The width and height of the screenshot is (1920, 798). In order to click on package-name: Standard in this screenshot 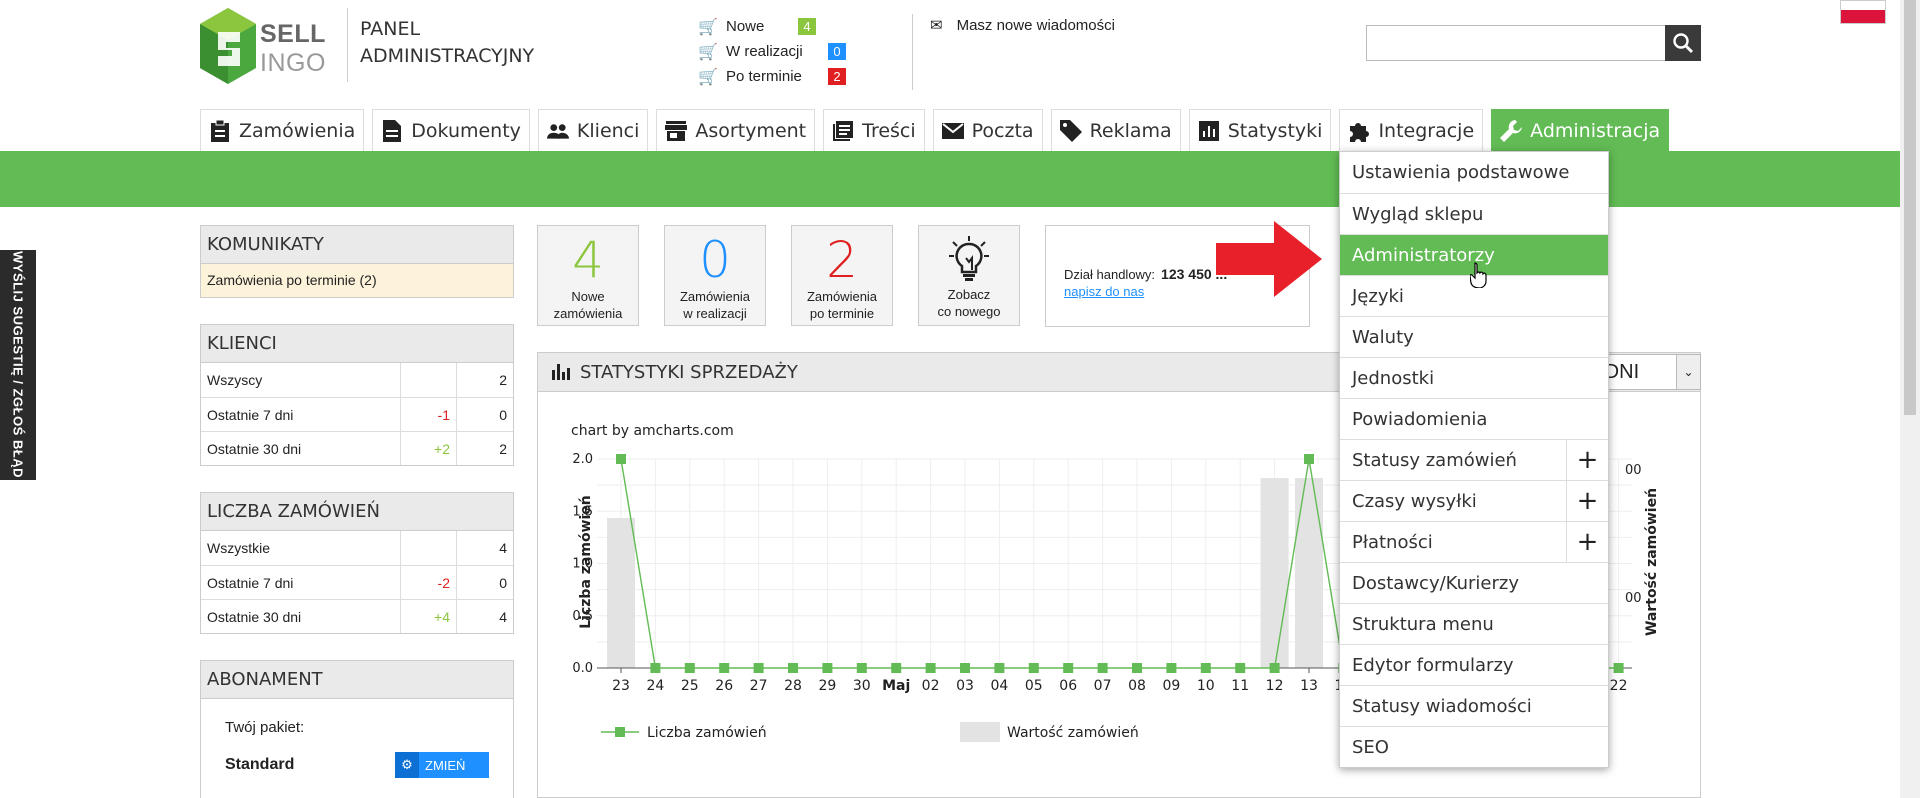, I will do `click(260, 764)`.